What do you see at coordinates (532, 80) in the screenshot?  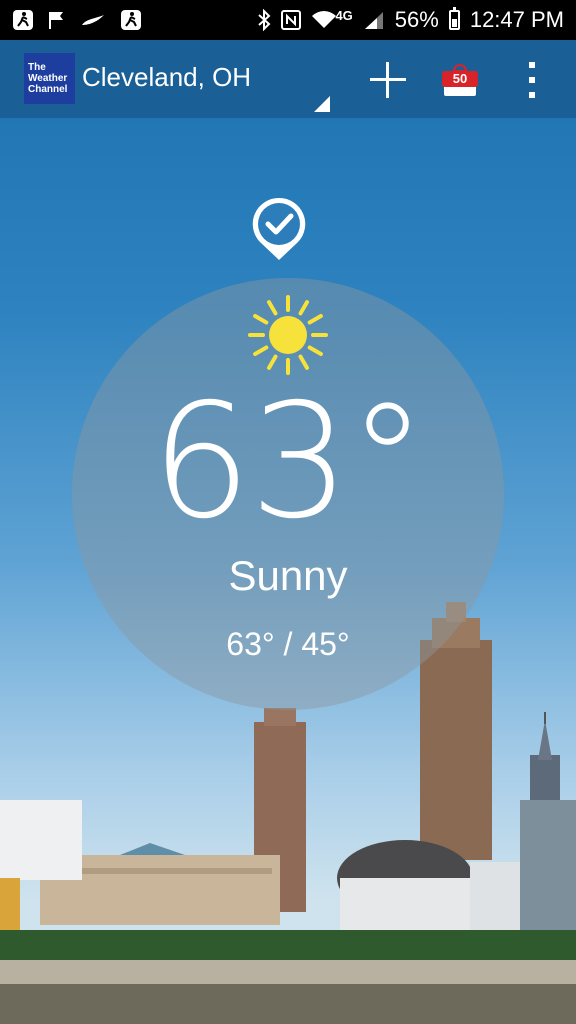 I see `overflow-menu-button` at bounding box center [532, 80].